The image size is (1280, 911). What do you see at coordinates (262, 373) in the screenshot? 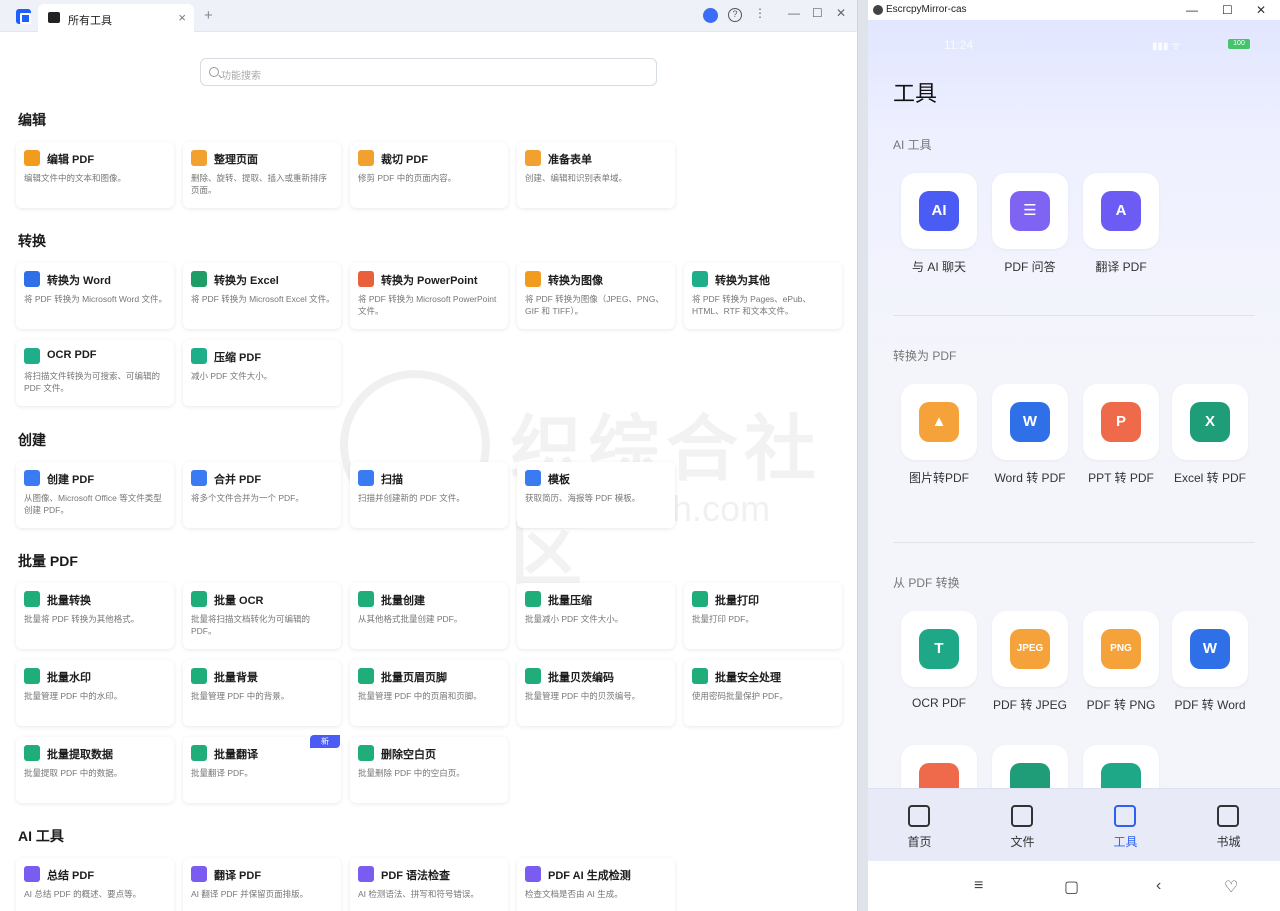
I see `tool-card: 压缩 PDF 减小 PDF 文件大小。` at bounding box center [262, 373].